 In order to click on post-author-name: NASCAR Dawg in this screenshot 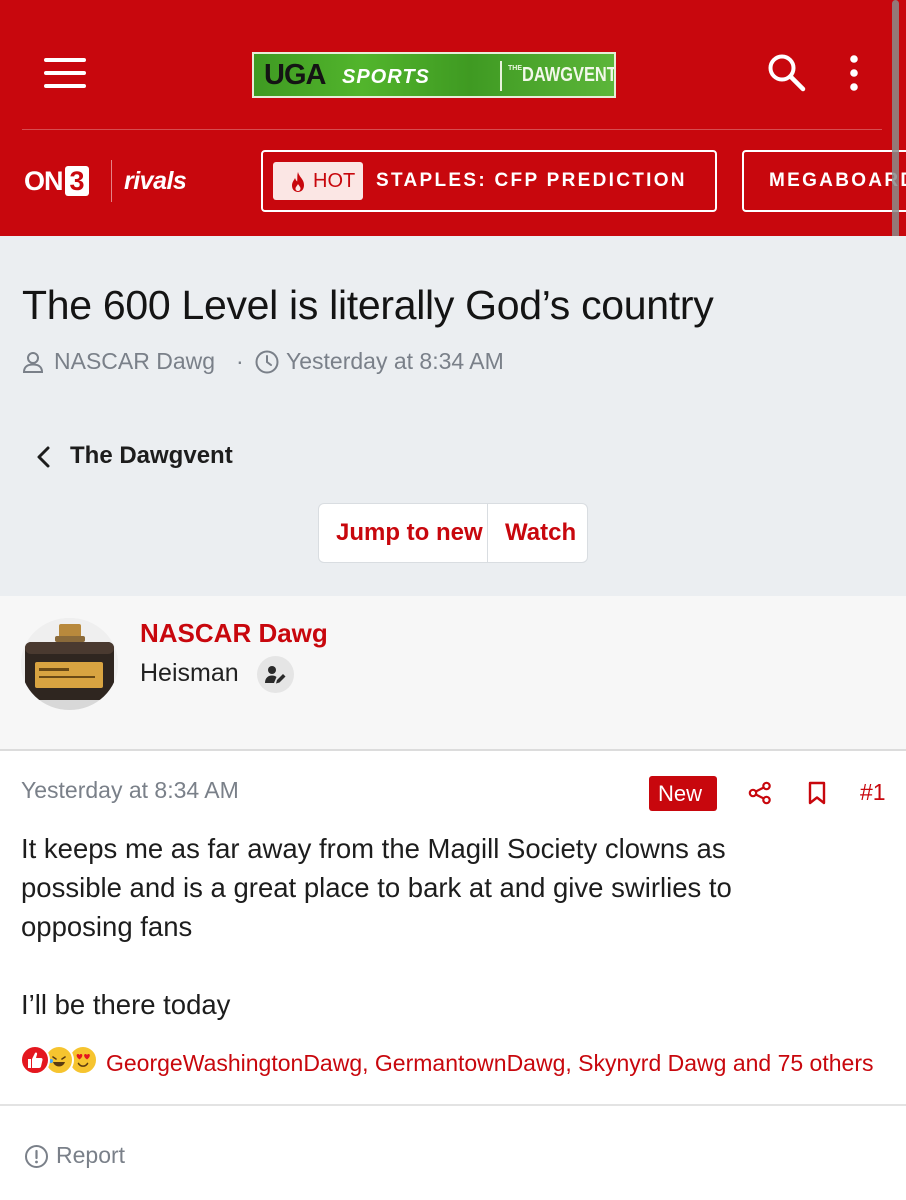, I will do `click(234, 633)`.